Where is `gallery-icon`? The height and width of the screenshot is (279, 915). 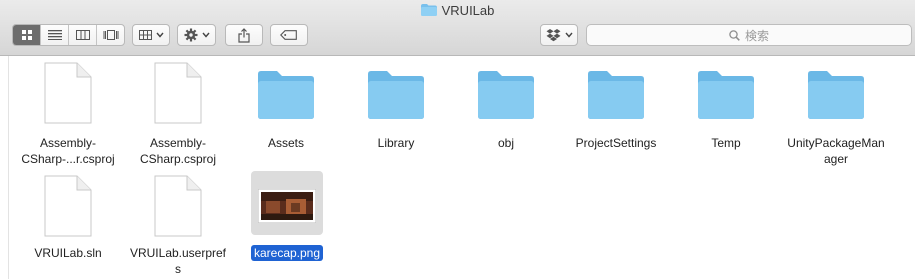 gallery-icon is located at coordinates (110, 35).